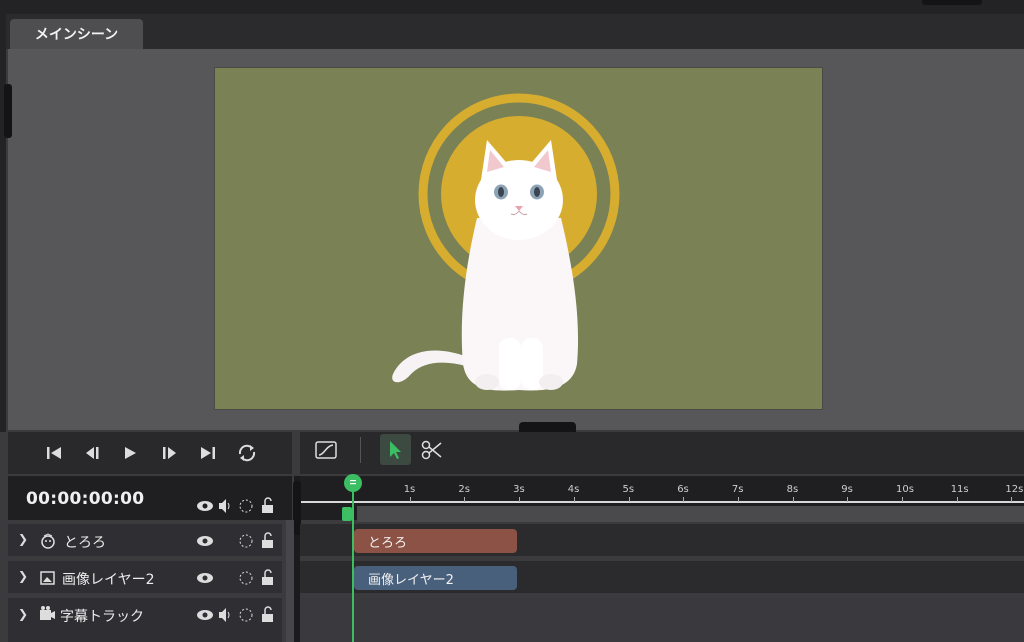 The height and width of the screenshot is (642, 1024). I want to click on playhead-handle, so click(353, 483).